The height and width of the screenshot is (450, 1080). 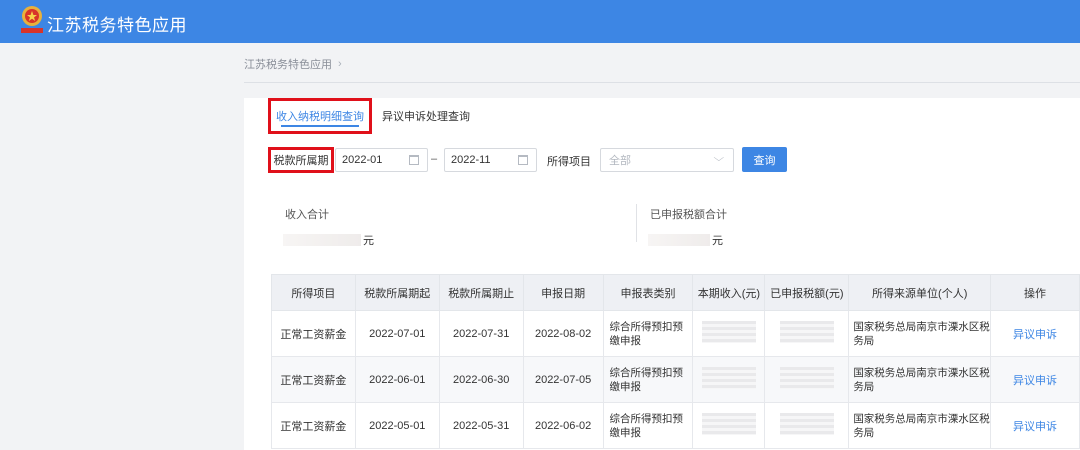 I want to click on column-header: 申报表类别, so click(x=648, y=292).